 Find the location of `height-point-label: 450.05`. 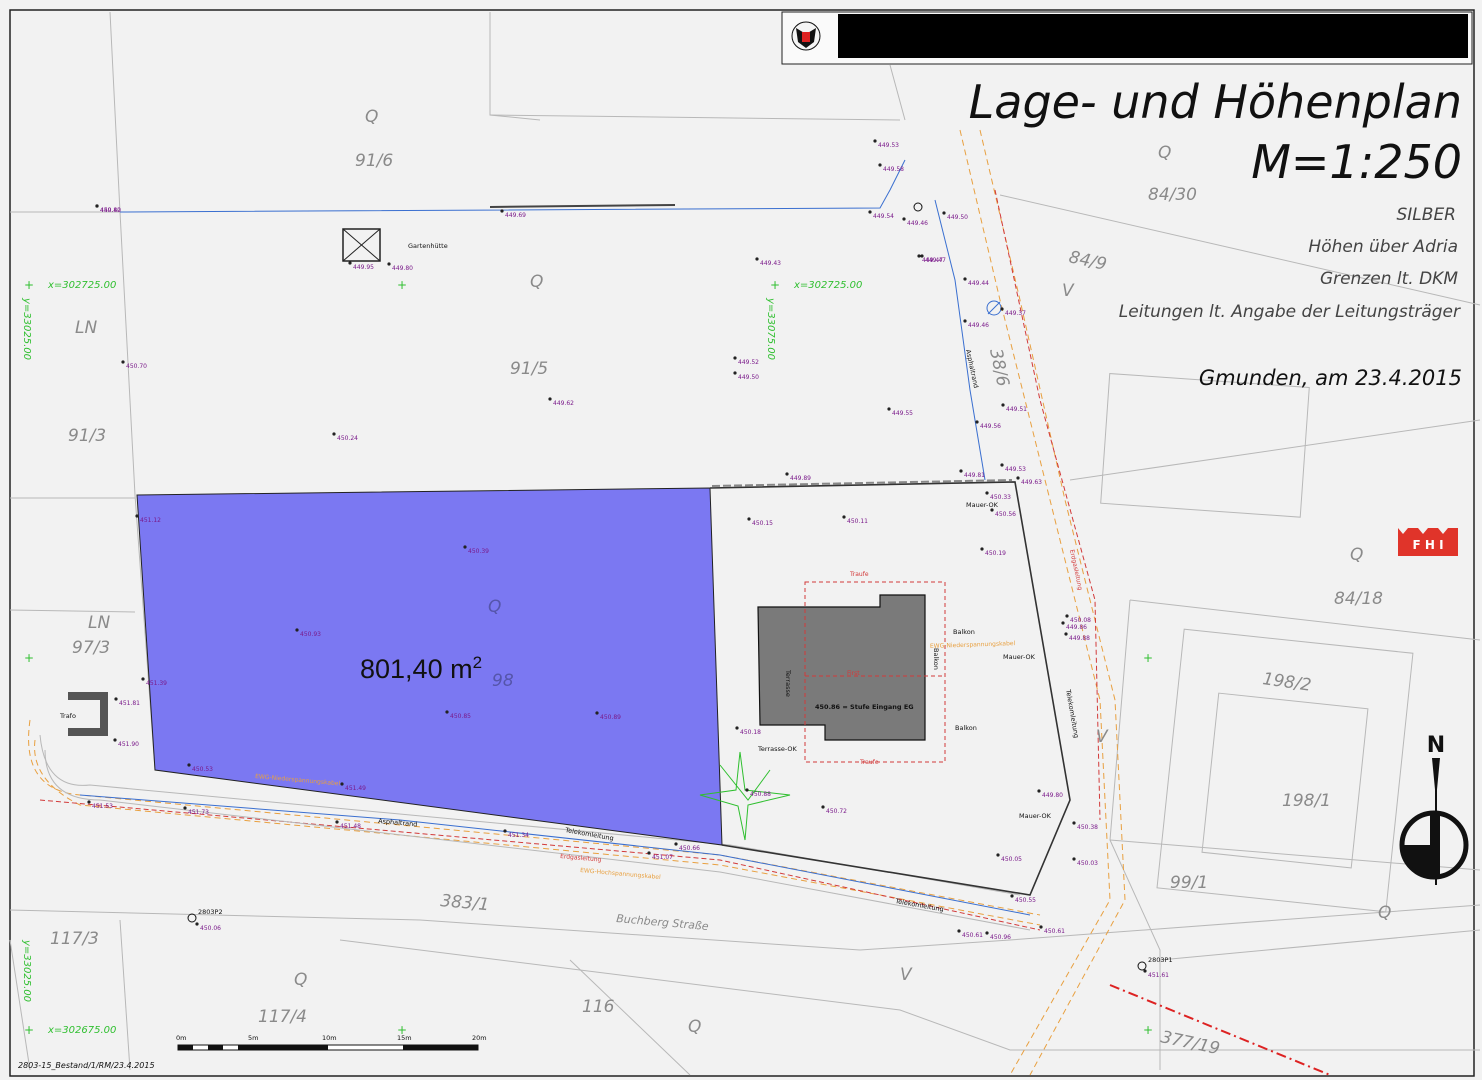

height-point-label: 450.05 is located at coordinates (1011, 859).